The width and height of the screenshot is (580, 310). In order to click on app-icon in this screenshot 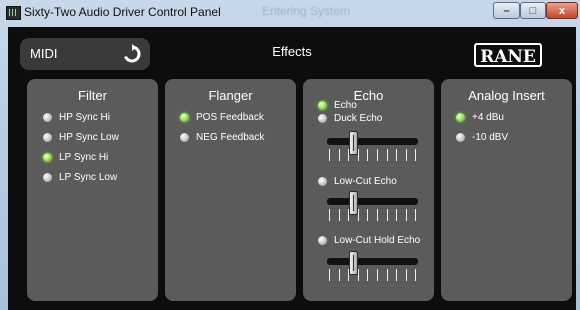, I will do `click(13, 13)`.